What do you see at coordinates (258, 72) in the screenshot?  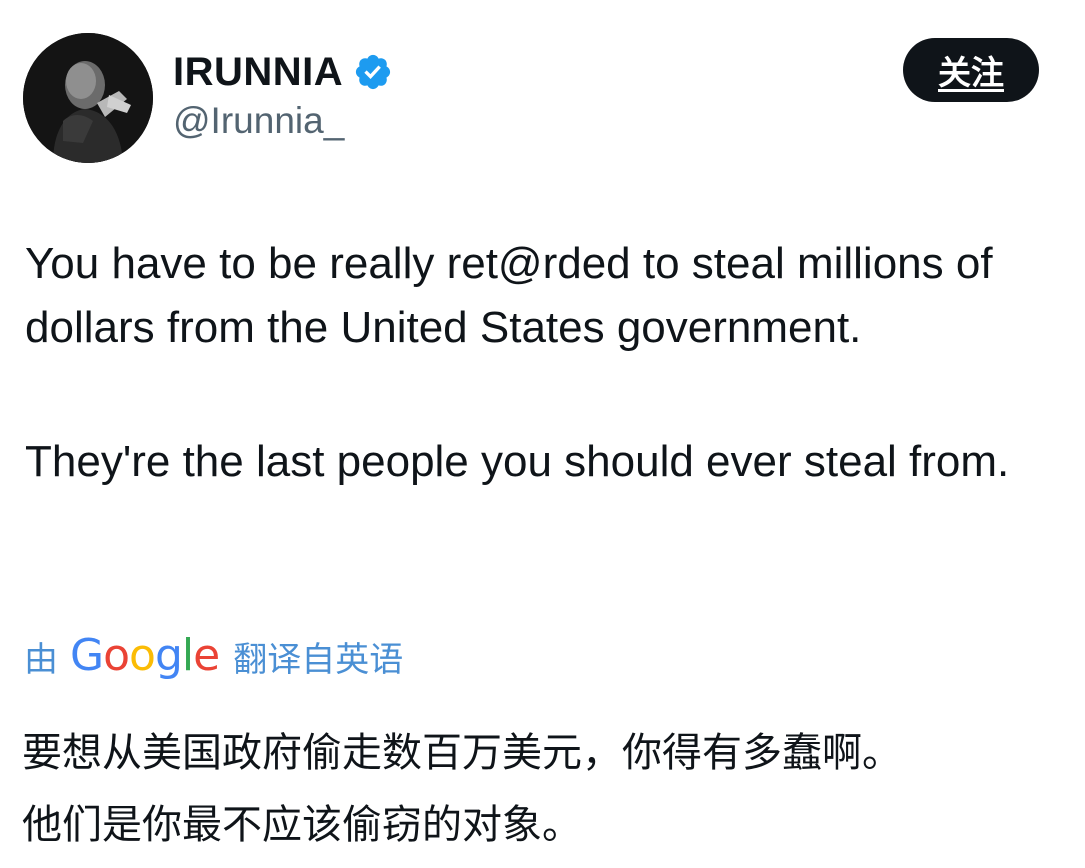 I see `display-name: IRUNNIA` at bounding box center [258, 72].